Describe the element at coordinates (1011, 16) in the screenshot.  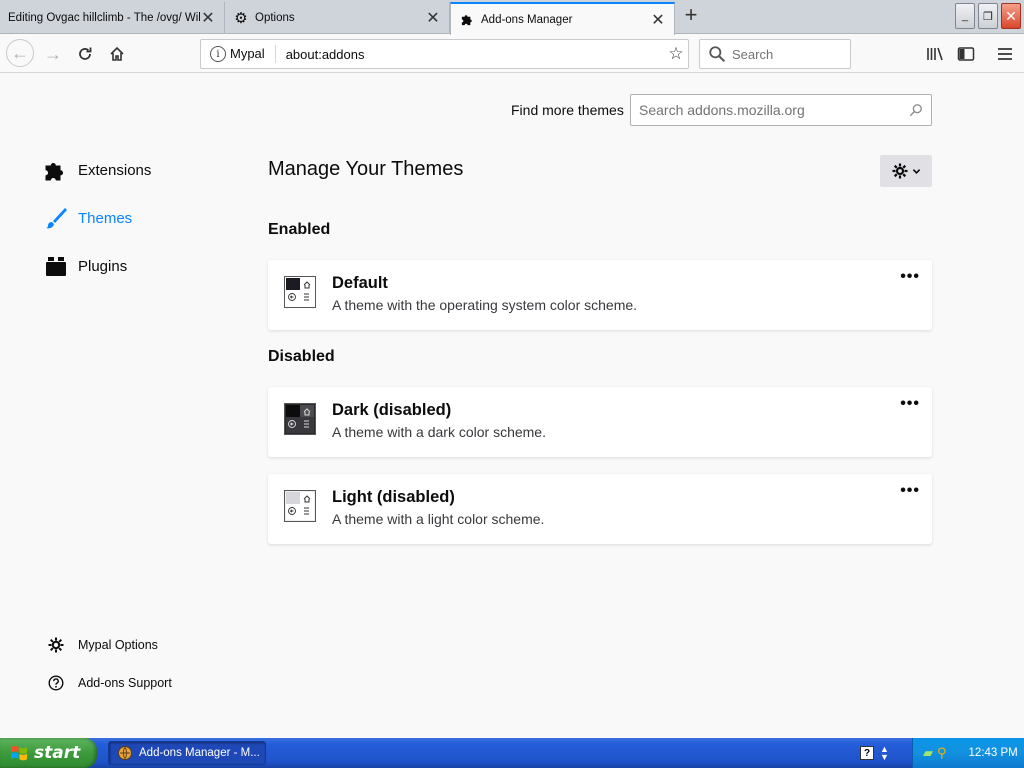
I see `close-window-button: ✕` at that location.